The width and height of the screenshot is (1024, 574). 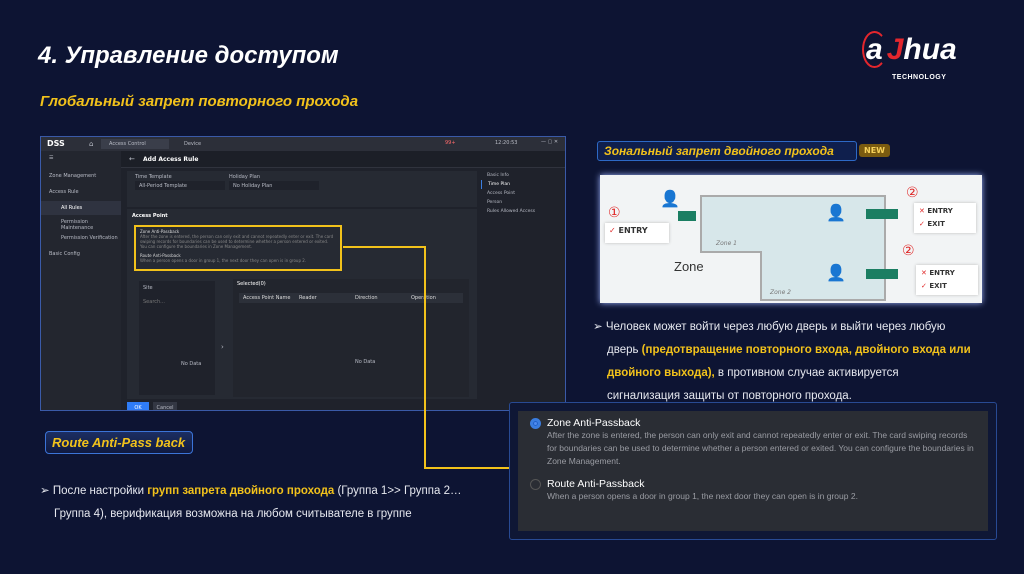 What do you see at coordinates (726, 243) in the screenshot?
I see `zone-1-label: Zone 1` at bounding box center [726, 243].